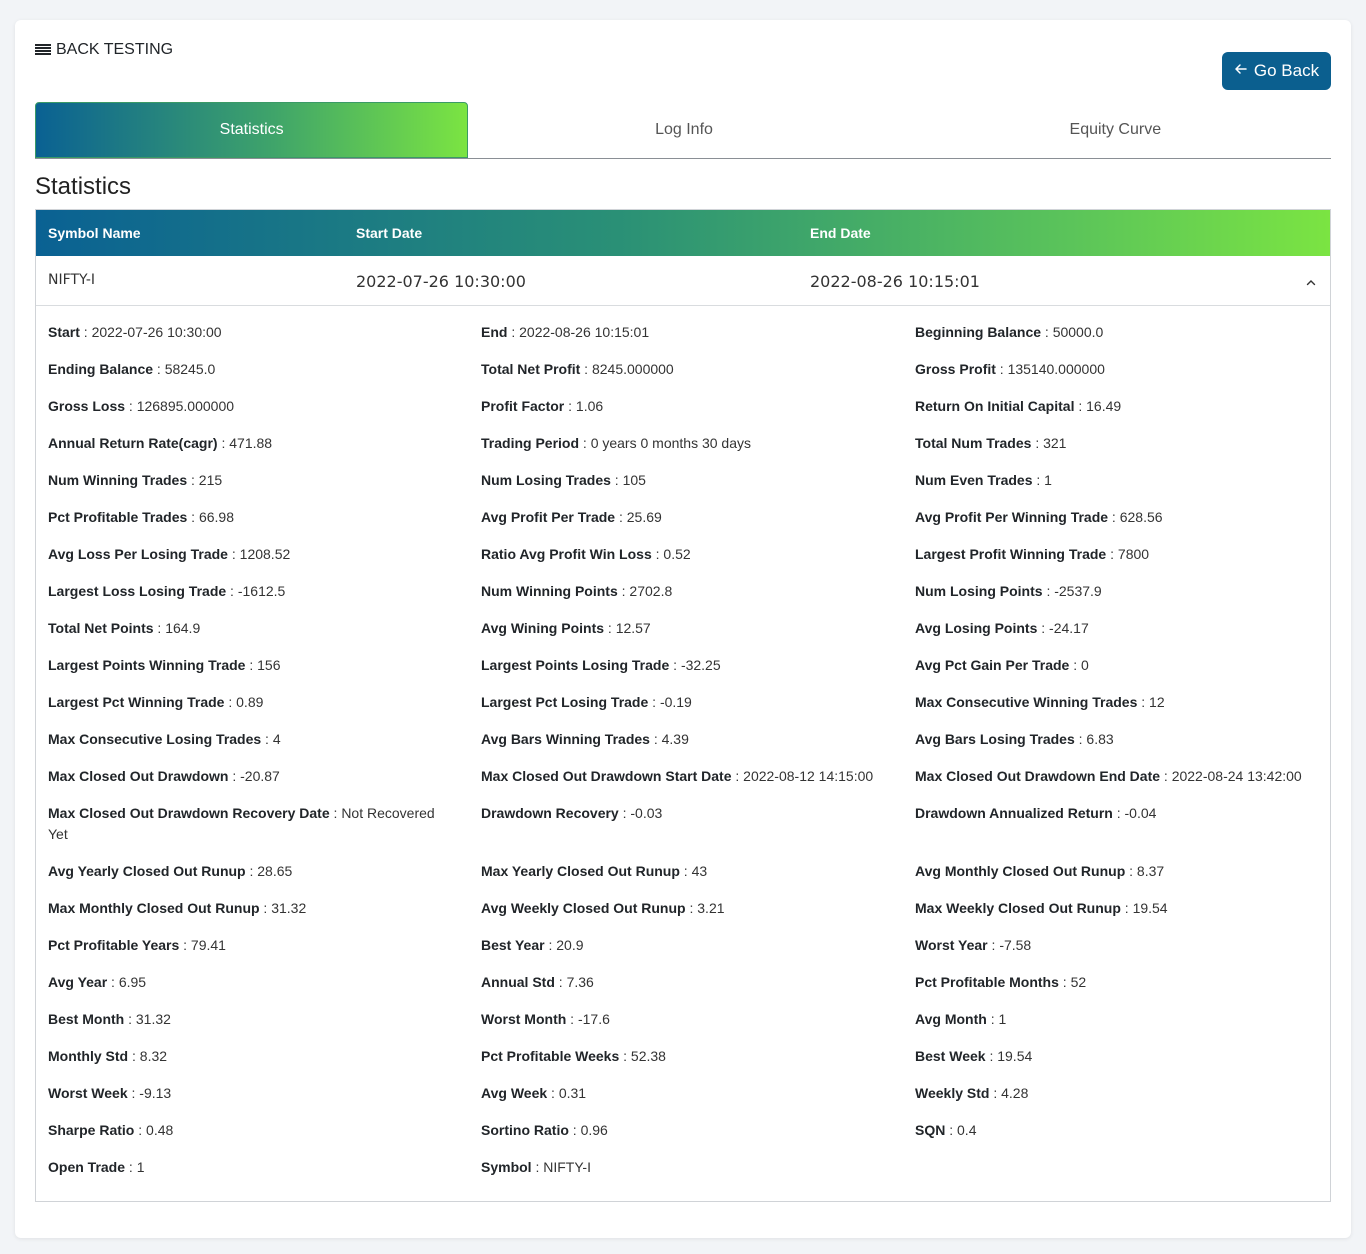  Describe the element at coordinates (1140, 813) in the screenshot. I see `stat-value: -0.04` at that location.